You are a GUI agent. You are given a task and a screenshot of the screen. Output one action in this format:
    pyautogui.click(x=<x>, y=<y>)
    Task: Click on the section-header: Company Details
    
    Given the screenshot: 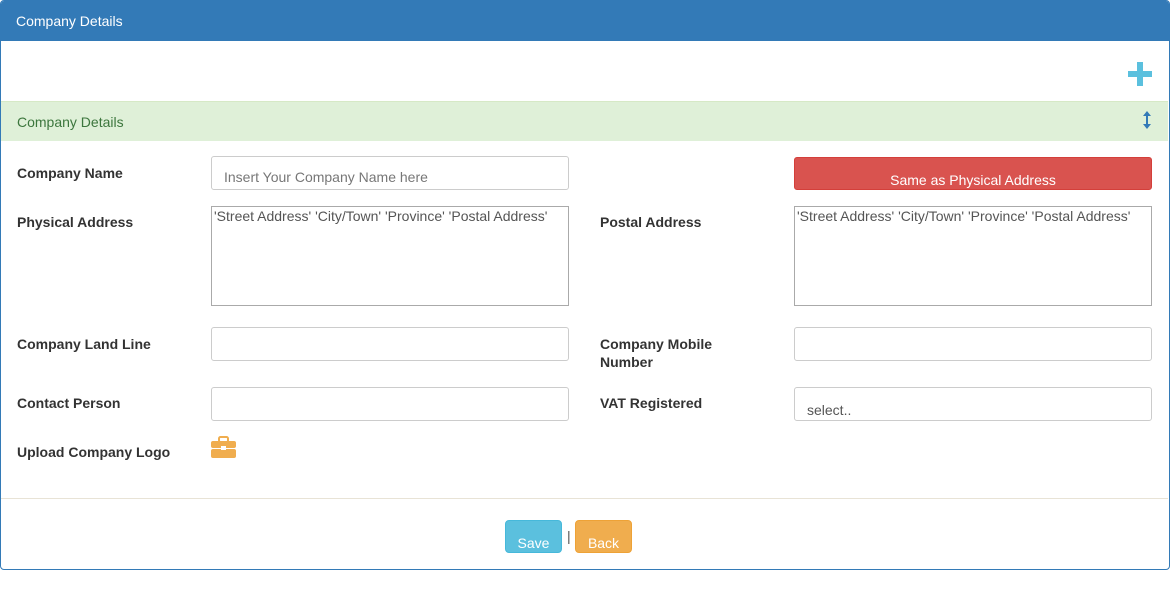 What is the action you would take?
    pyautogui.click(x=584, y=121)
    